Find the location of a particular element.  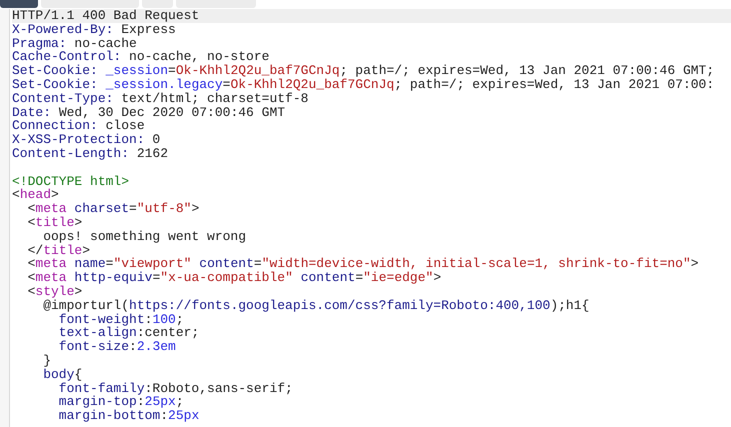

code-line: font-weight:100; is located at coordinates (121, 319).